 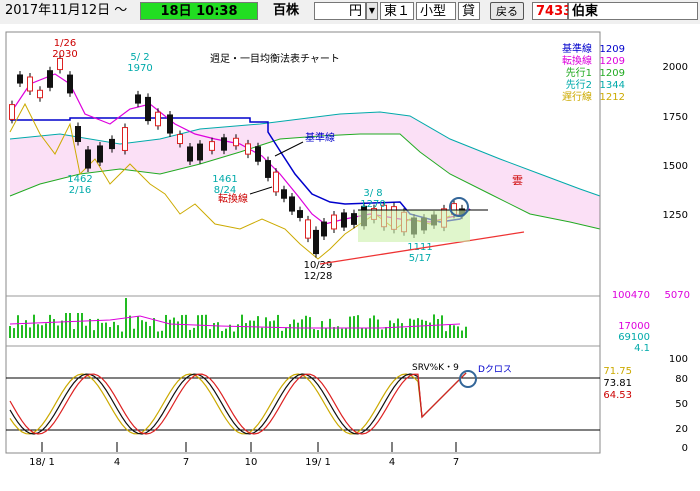 I want to click on stock-code: 7433, so click(x=552, y=11).